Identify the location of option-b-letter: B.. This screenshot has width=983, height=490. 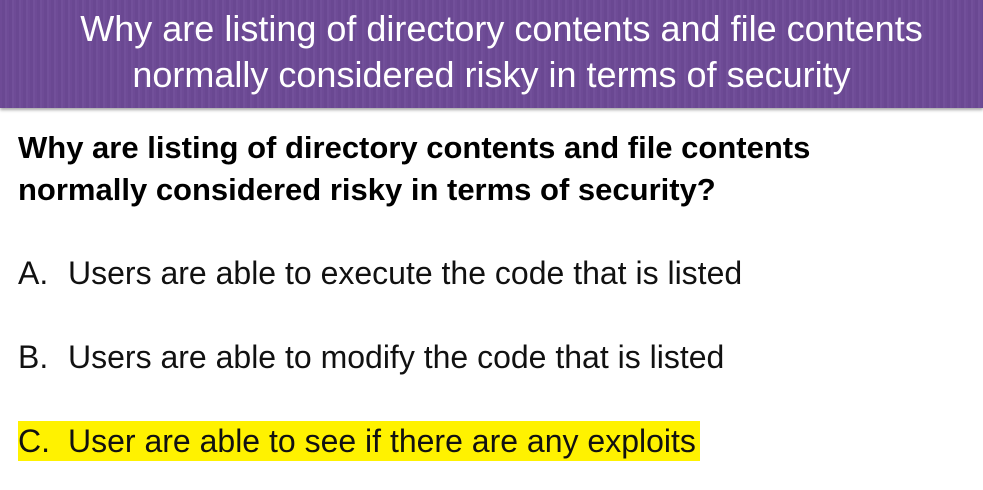
(33, 357).